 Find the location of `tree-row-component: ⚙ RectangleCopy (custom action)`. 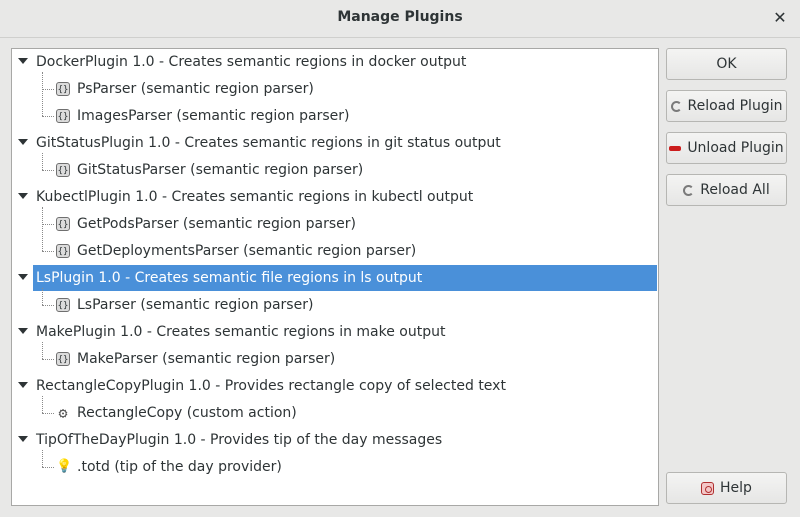

tree-row-component: ⚙ RectangleCopy (custom action) is located at coordinates (335, 413).